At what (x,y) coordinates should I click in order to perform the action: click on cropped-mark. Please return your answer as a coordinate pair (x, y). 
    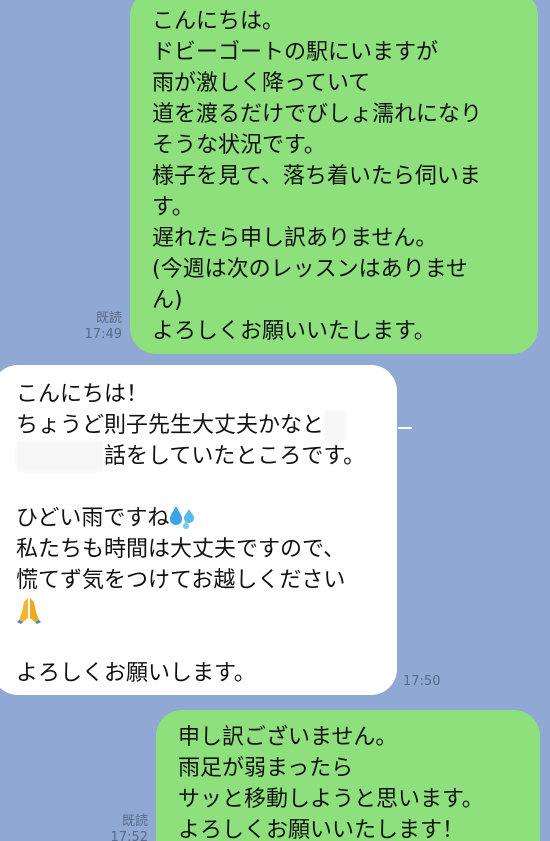
    Looking at the image, I should click on (405, 428).